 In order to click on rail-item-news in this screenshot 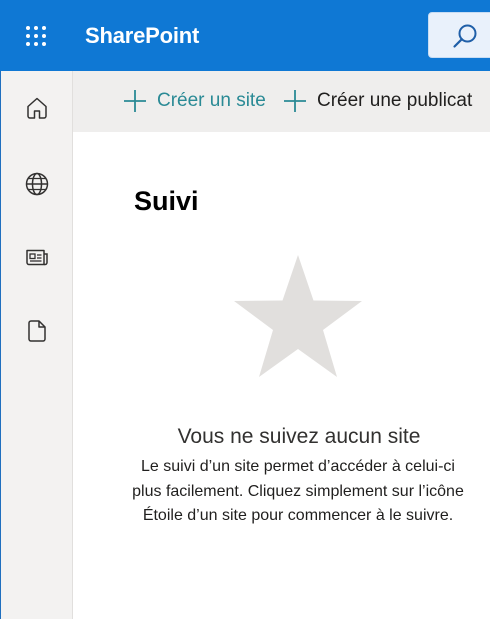, I will do `click(37, 257)`.